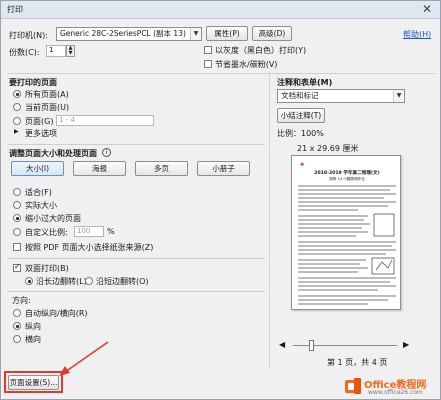  What do you see at coordinates (56, 313) in the screenshot?
I see `auto-orientation-label: 自动纵向/横向(R)` at bounding box center [56, 313].